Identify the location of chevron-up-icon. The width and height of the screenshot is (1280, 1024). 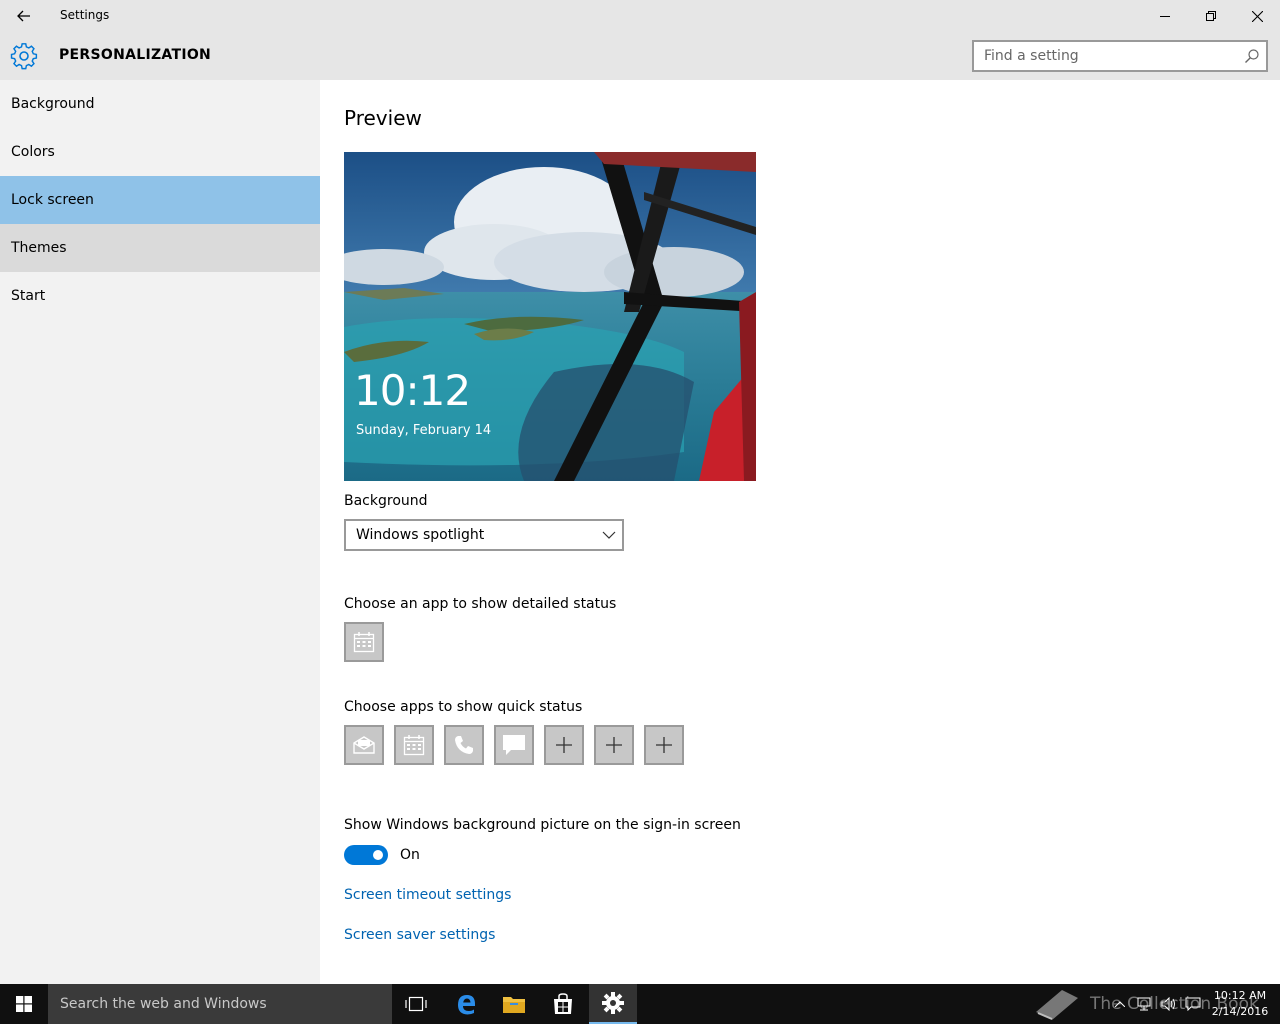
(1120, 1004).